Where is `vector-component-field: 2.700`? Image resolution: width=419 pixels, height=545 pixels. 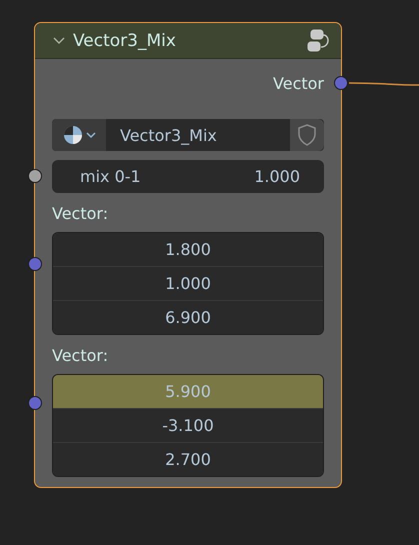
vector-component-field: 2.700 is located at coordinates (188, 459).